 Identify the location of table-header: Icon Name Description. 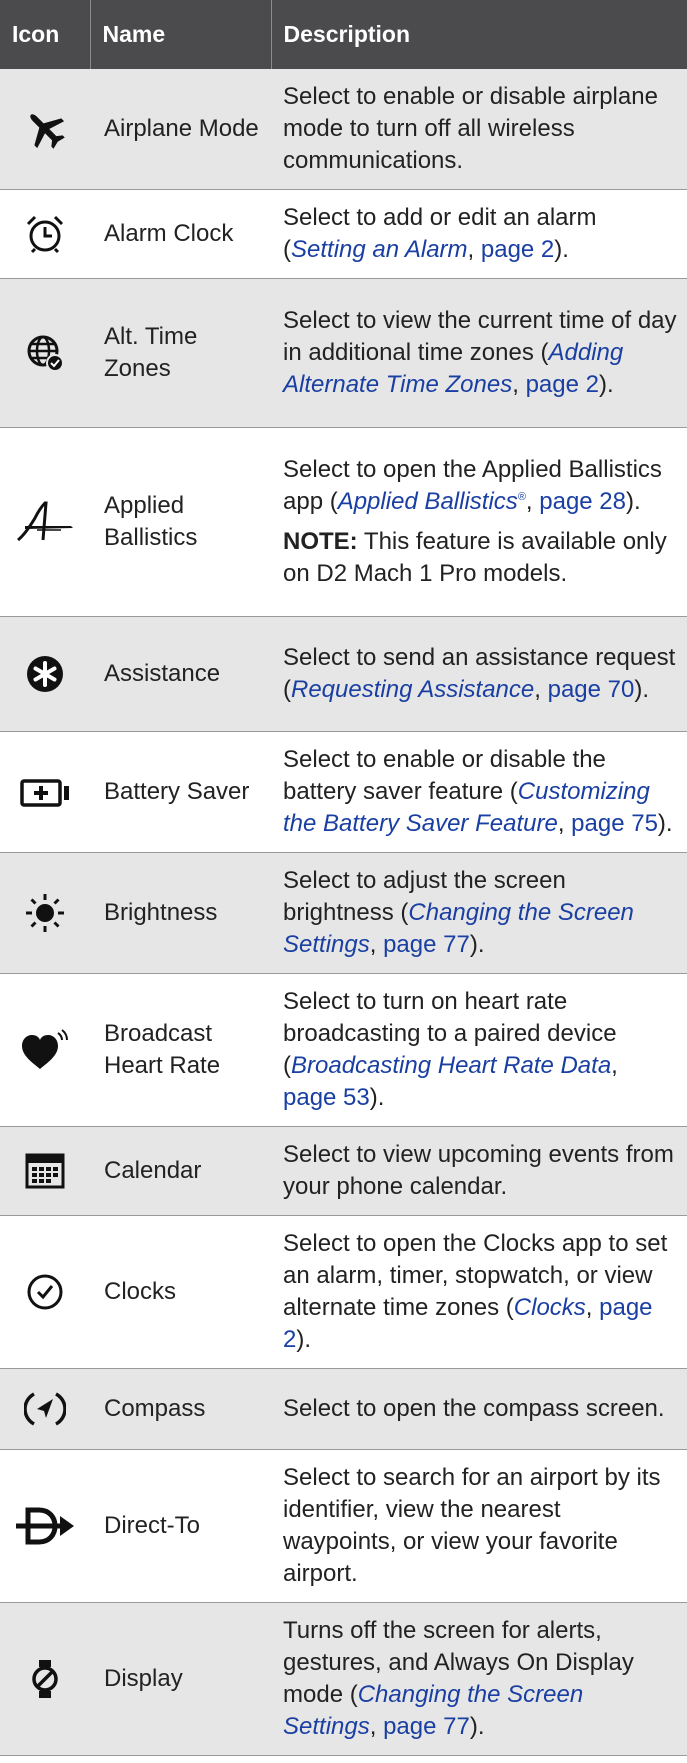
(343, 34).